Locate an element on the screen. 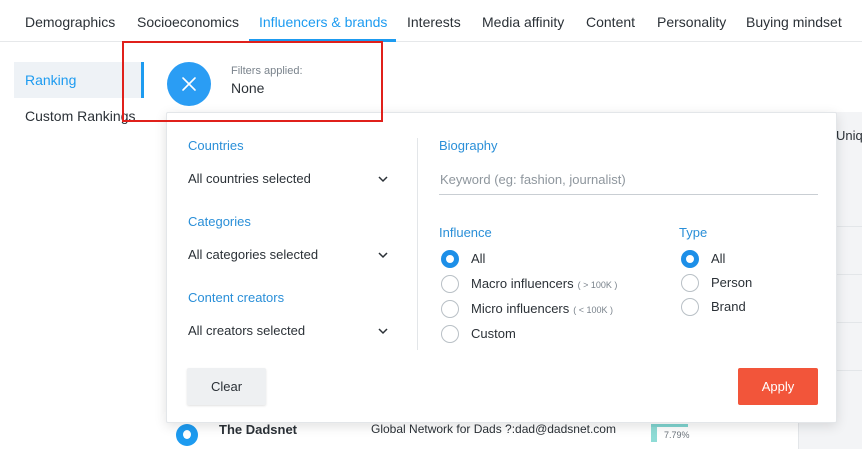 The image size is (862, 449). influence-title: Influence is located at coordinates (465, 232).